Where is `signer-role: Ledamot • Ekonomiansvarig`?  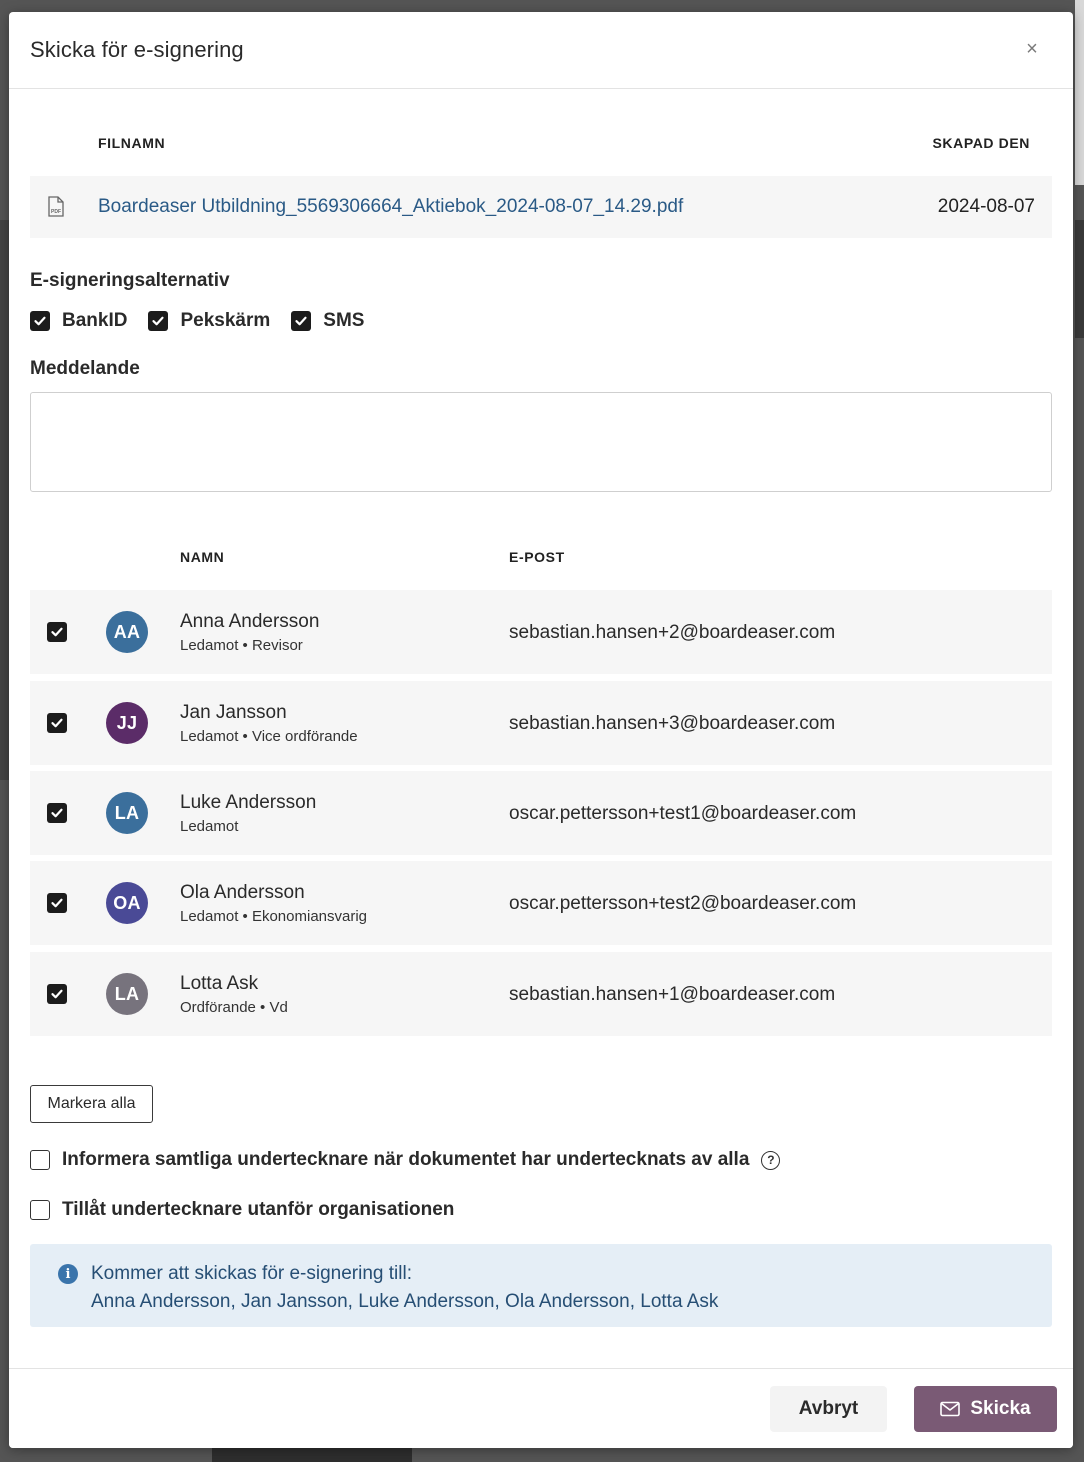 signer-role: Ledamot • Ekonomiansvarig is located at coordinates (274, 916).